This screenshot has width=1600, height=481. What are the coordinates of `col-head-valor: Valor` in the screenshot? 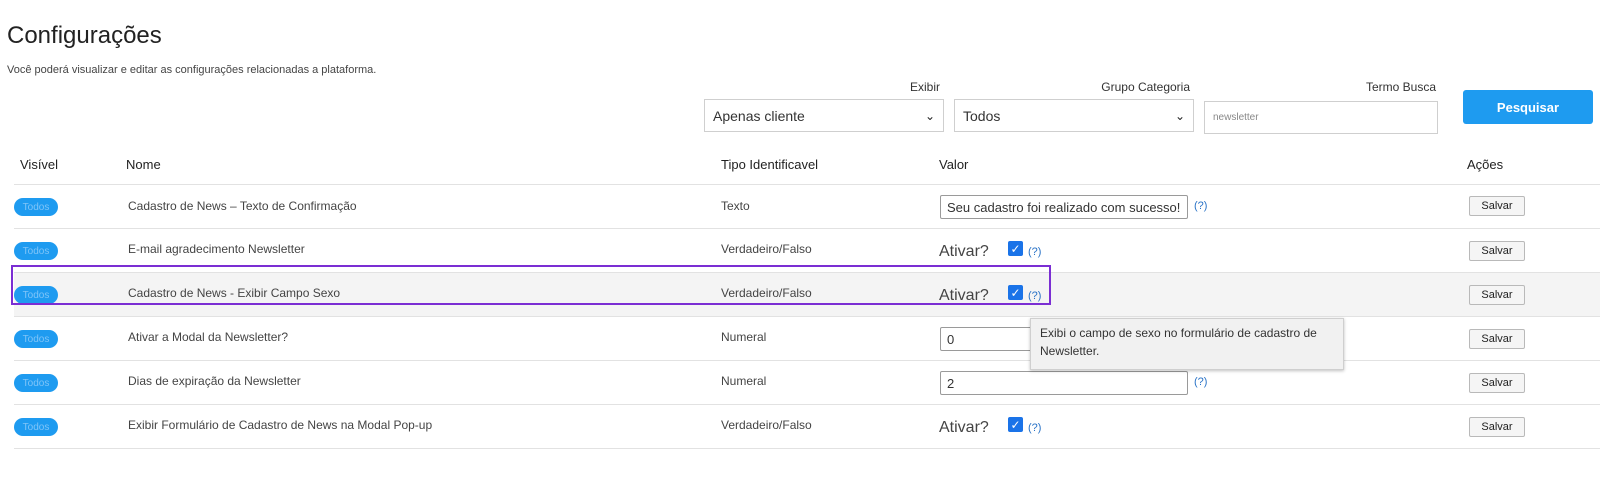 It's located at (954, 164).